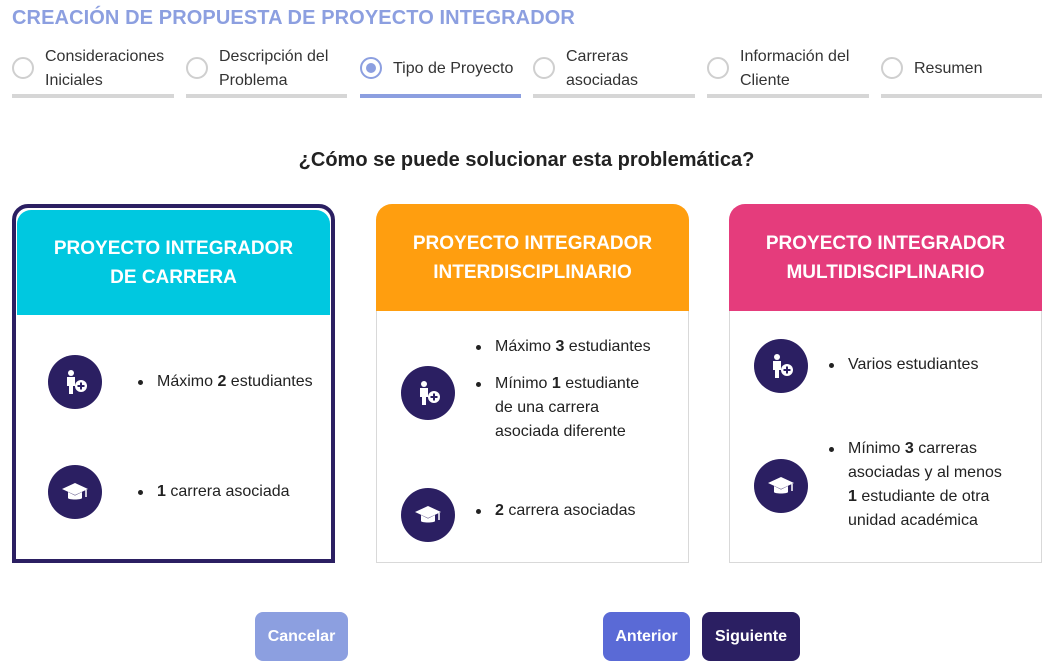 The height and width of the screenshot is (666, 1053). What do you see at coordinates (173, 437) in the screenshot?
I see `card-body: Máximo 2 estudiantes 1 carrera asociada` at bounding box center [173, 437].